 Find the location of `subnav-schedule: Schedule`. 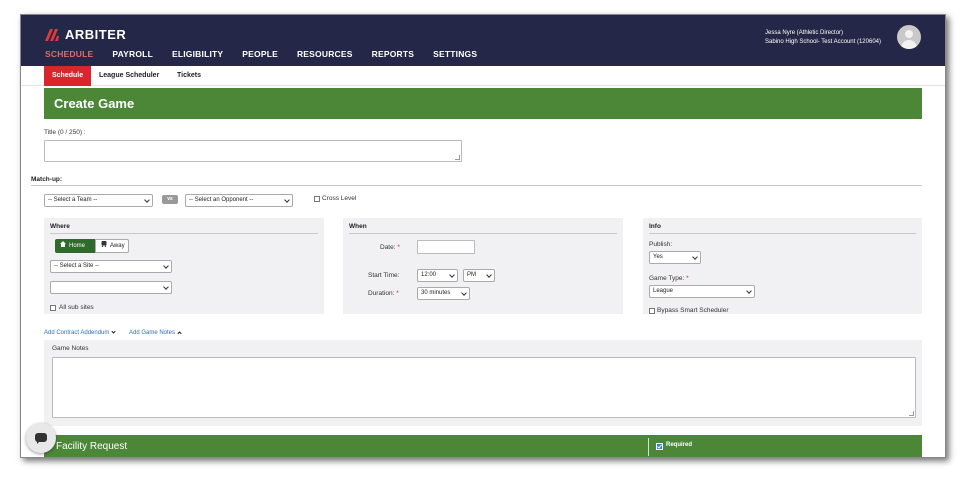

subnav-schedule: Schedule is located at coordinates (68, 76).